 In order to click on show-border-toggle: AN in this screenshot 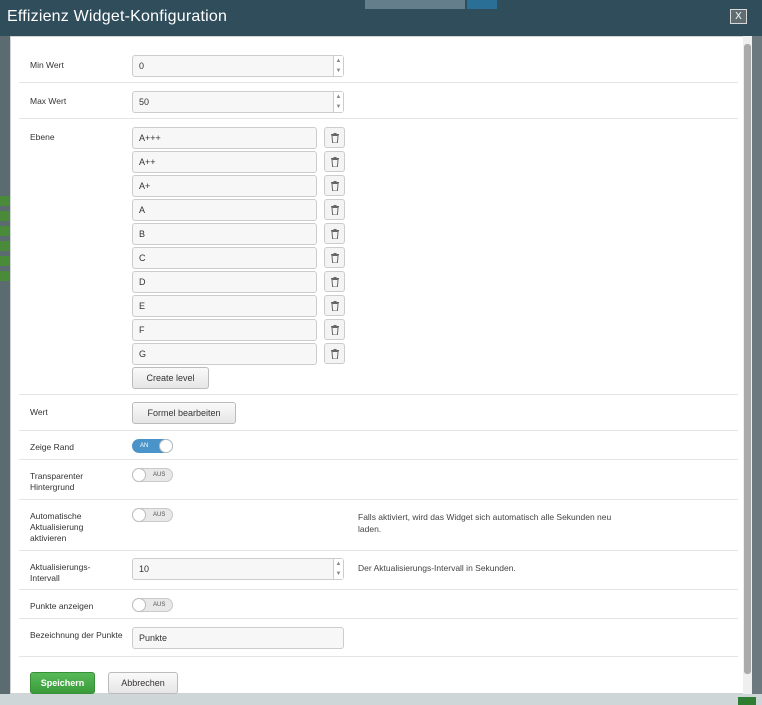, I will do `click(152, 446)`.